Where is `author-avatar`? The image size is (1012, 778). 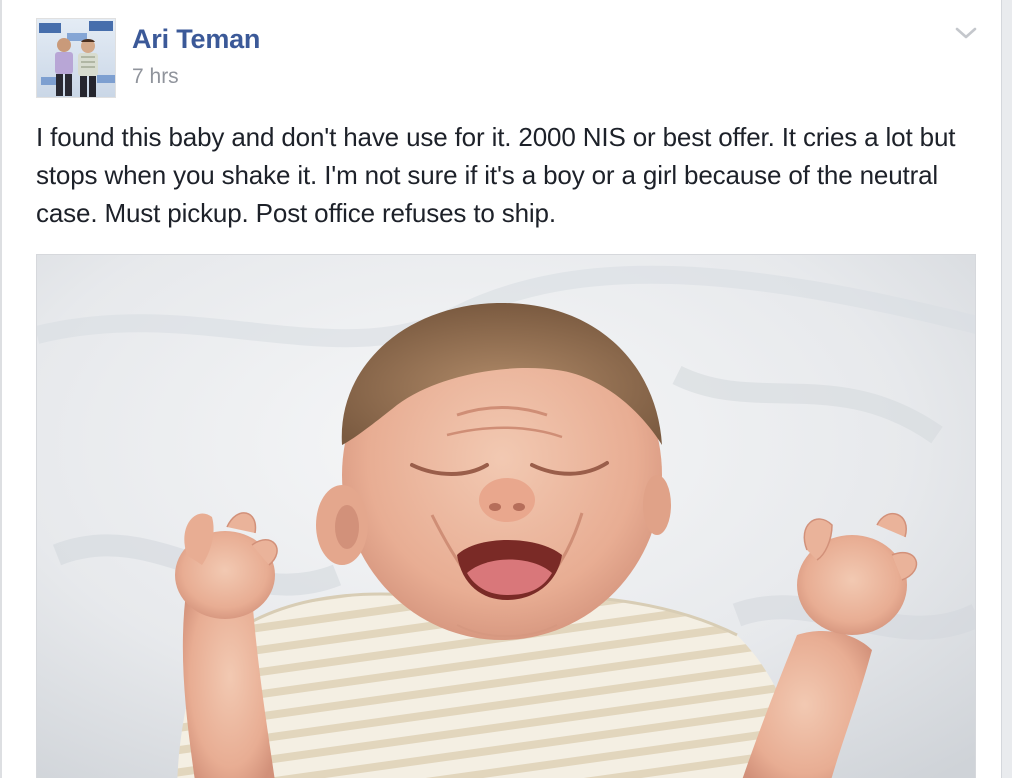
author-avatar is located at coordinates (76, 58).